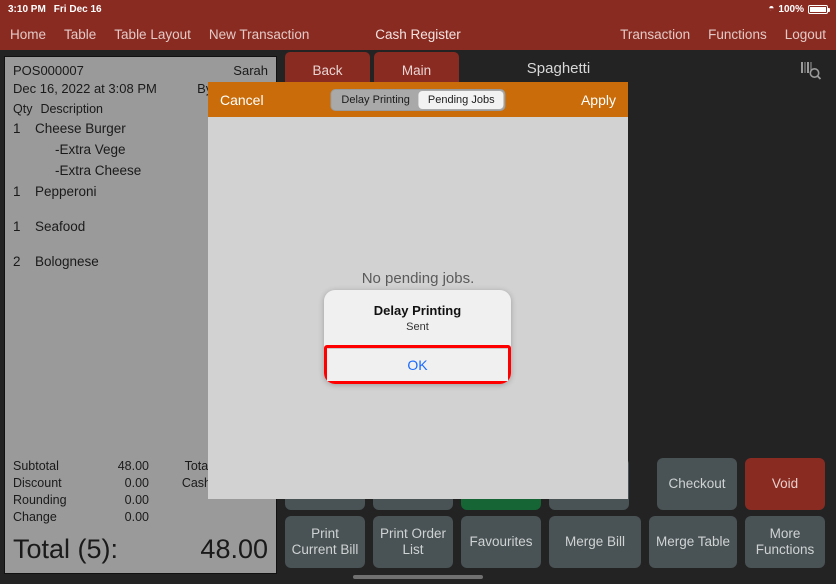  What do you see at coordinates (805, 34) in the screenshot?
I see `nav-logout: Logout` at bounding box center [805, 34].